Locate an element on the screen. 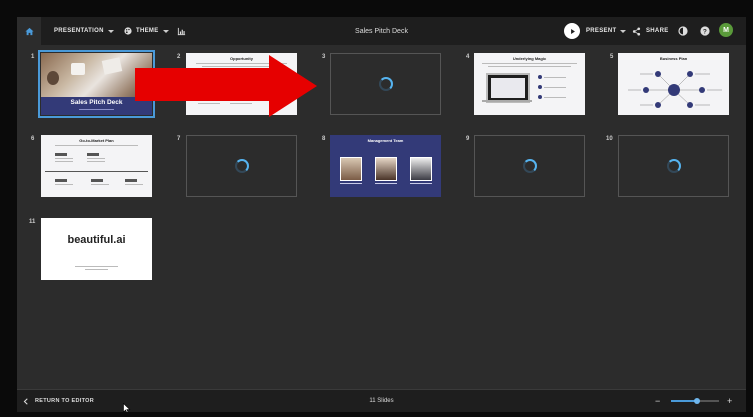  mouse-cursor-icon is located at coordinates (127, 407).